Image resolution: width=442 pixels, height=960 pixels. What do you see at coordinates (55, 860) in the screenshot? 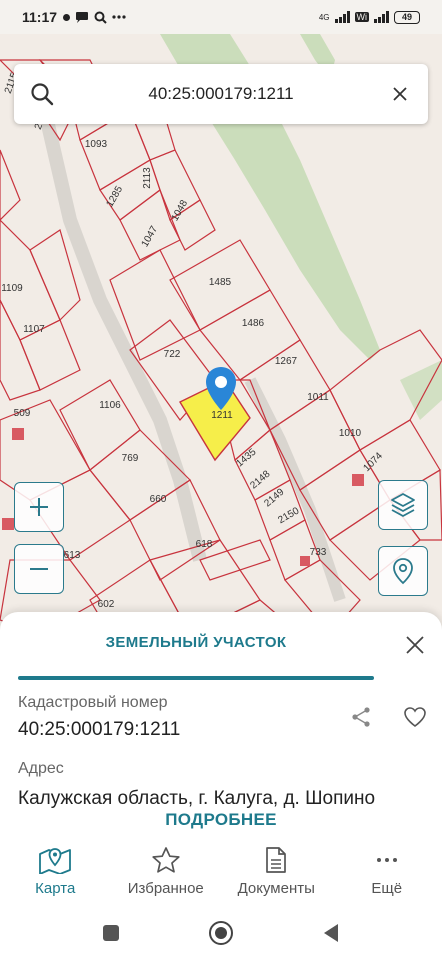
I see `map-icon` at bounding box center [55, 860].